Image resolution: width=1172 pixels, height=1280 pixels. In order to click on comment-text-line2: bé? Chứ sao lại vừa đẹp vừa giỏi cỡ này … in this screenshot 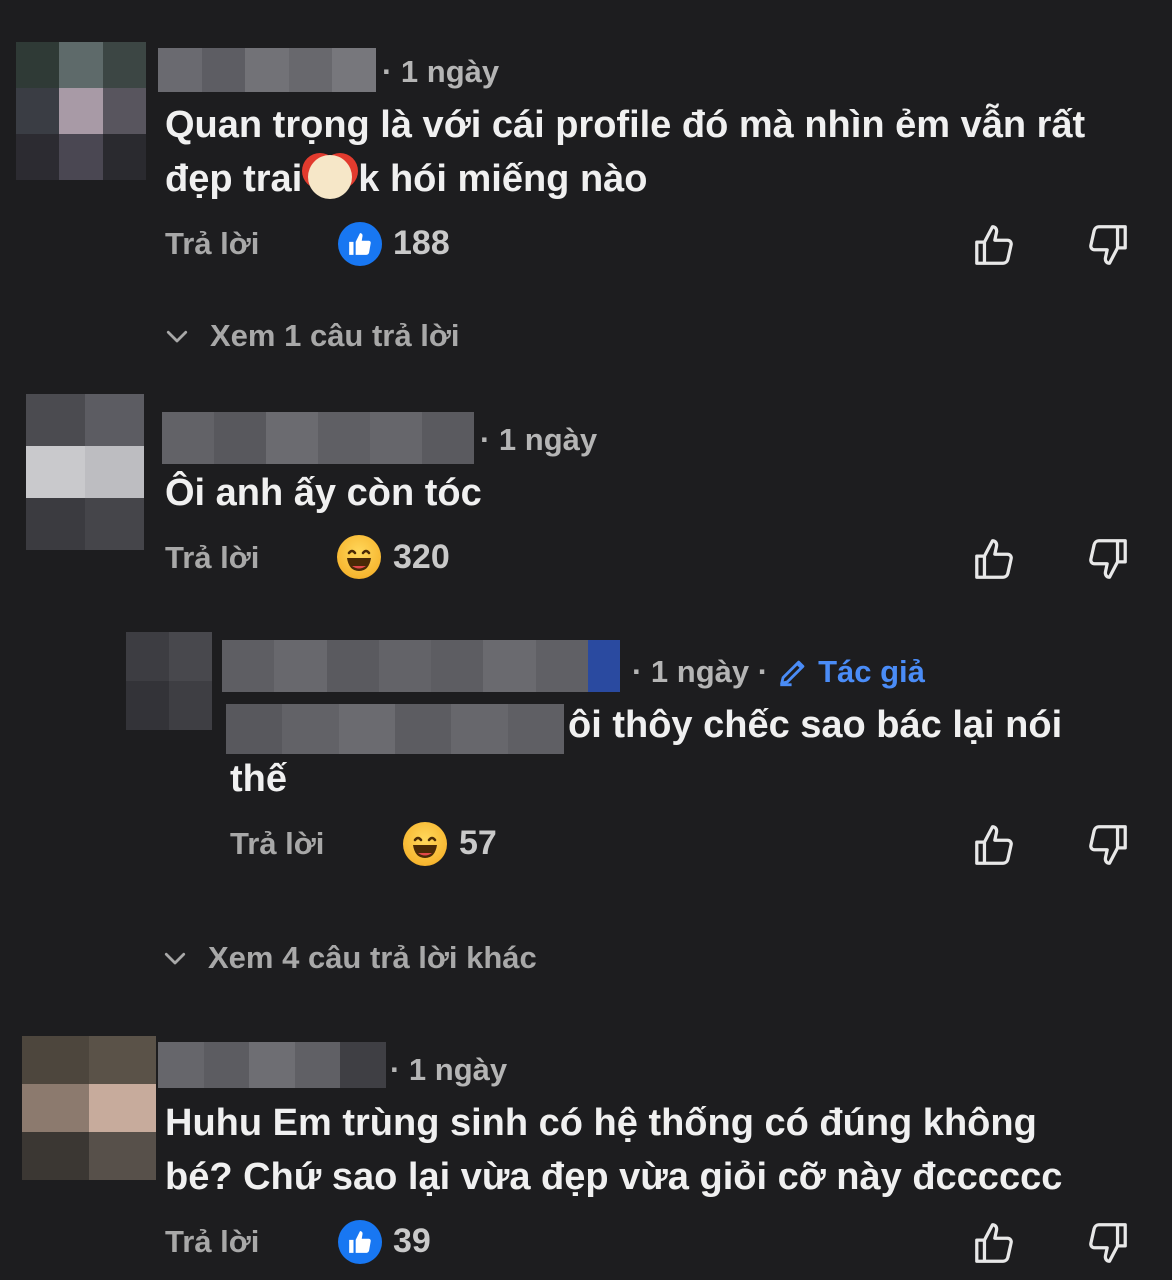, I will do `click(614, 1177)`.